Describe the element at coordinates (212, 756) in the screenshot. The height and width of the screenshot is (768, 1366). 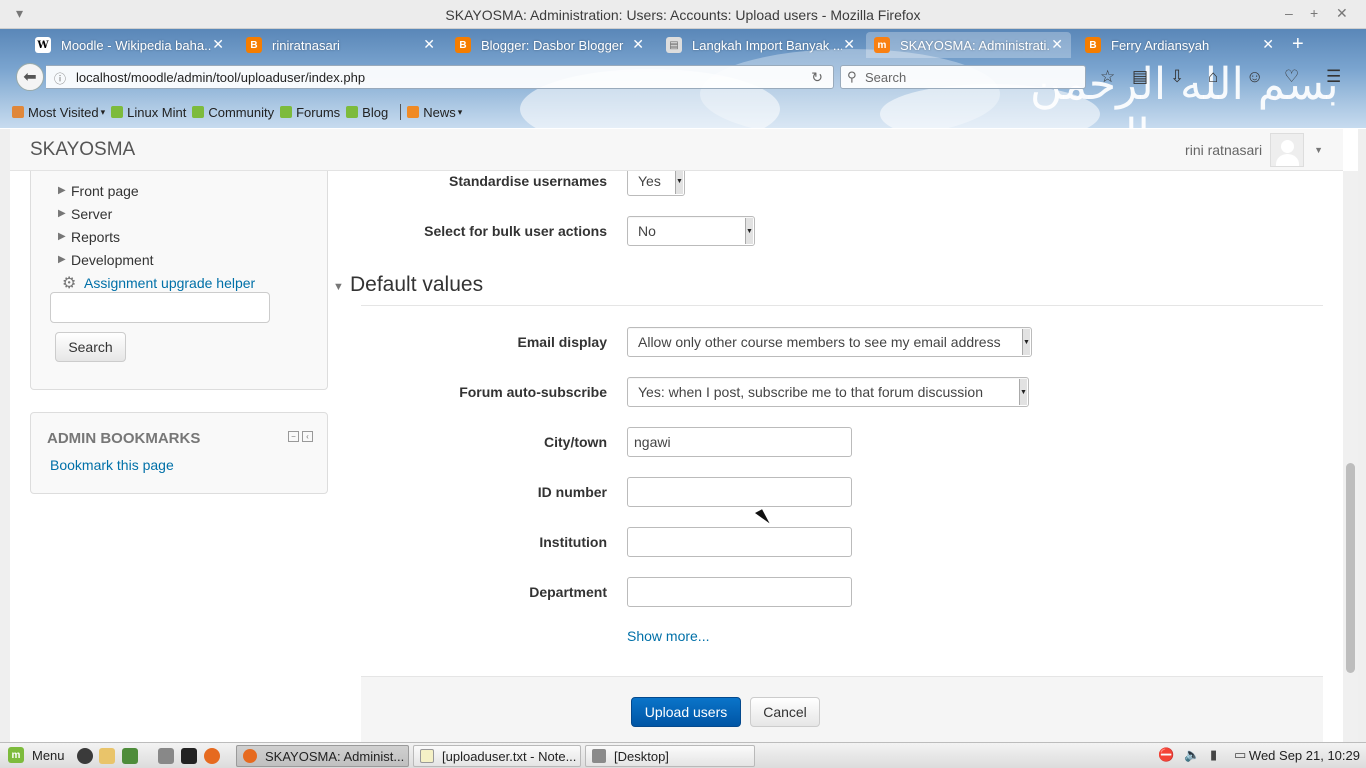
I see `firefox-icon` at that location.